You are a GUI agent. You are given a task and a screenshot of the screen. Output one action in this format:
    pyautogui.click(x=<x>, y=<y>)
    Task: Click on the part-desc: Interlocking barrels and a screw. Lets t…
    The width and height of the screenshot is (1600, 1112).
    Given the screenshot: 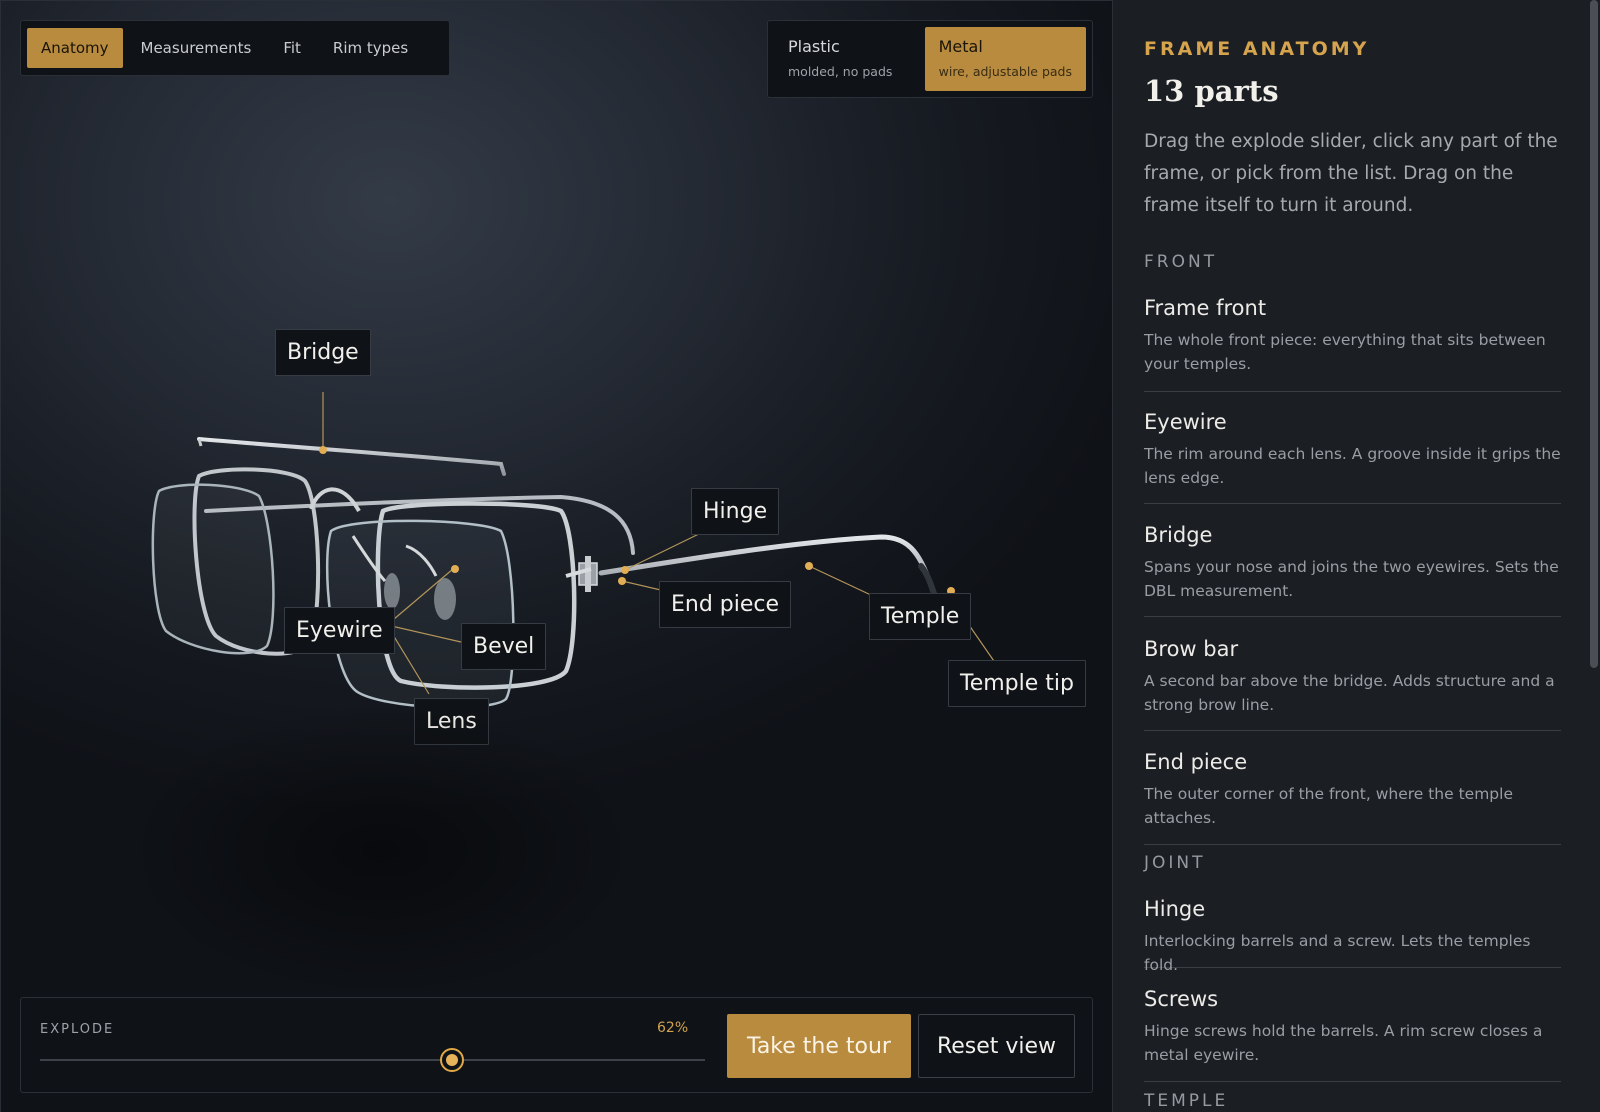 What is the action you would take?
    pyautogui.click(x=1337, y=953)
    